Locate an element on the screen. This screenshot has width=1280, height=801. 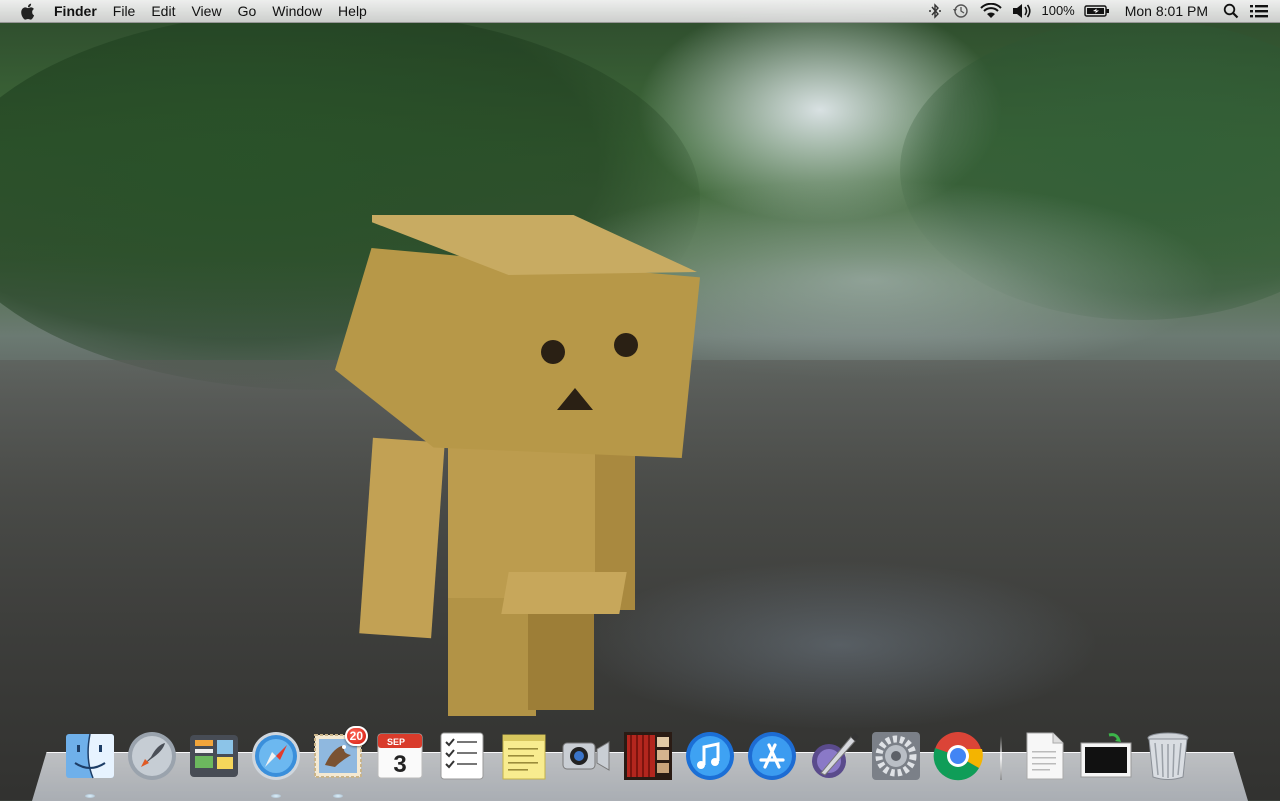
menu-clock: Mon 8:01 PM is located at coordinates (1166, 11).